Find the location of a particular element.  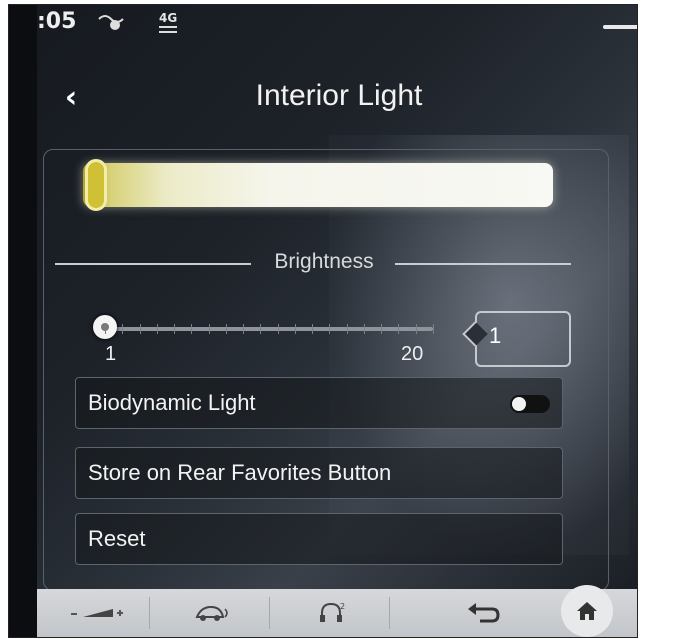

store-favorites-button: Store on Rear Favorites Button is located at coordinates (319, 473).